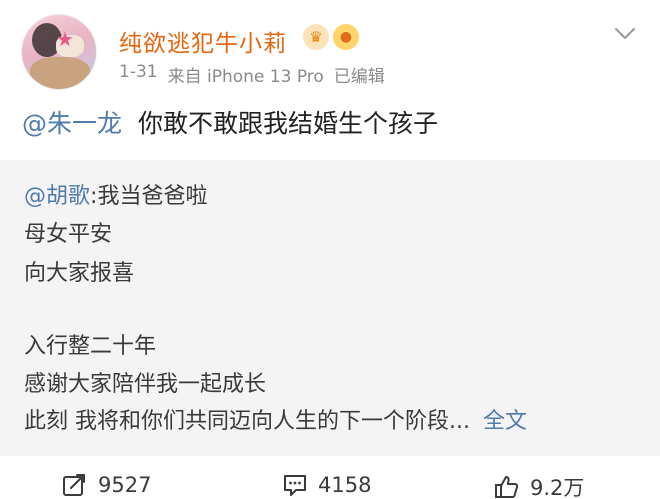 Image resolution: width=660 pixels, height=499 pixels. I want to click on avatar-body, so click(60, 73).